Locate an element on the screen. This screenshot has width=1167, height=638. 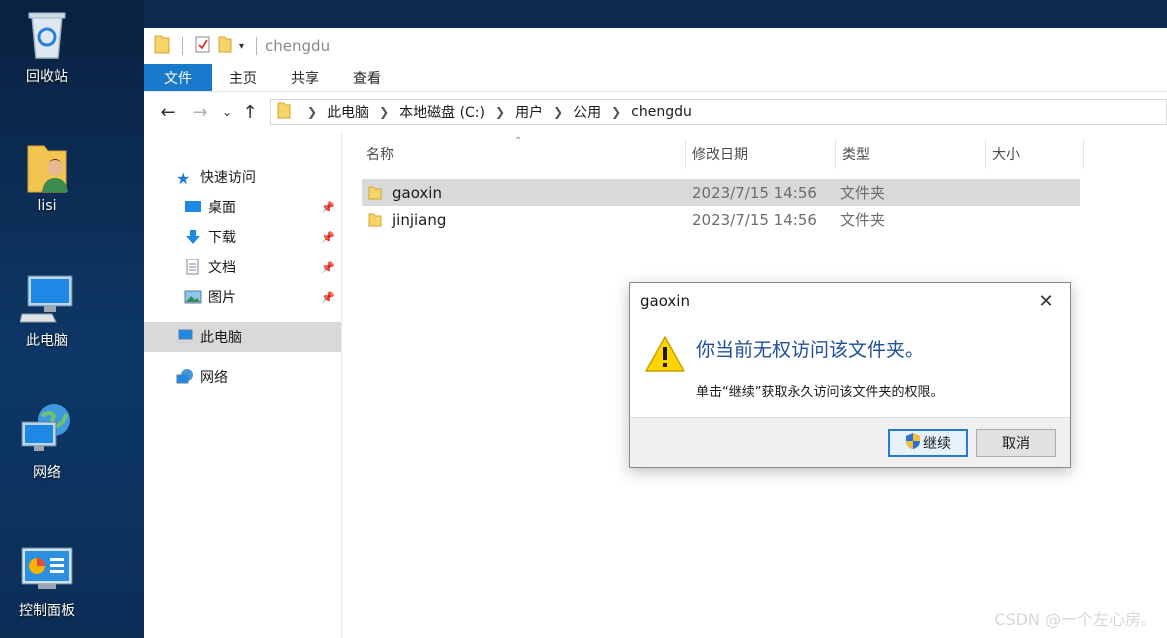
back-arrow-icon: ← is located at coordinates (168, 112).